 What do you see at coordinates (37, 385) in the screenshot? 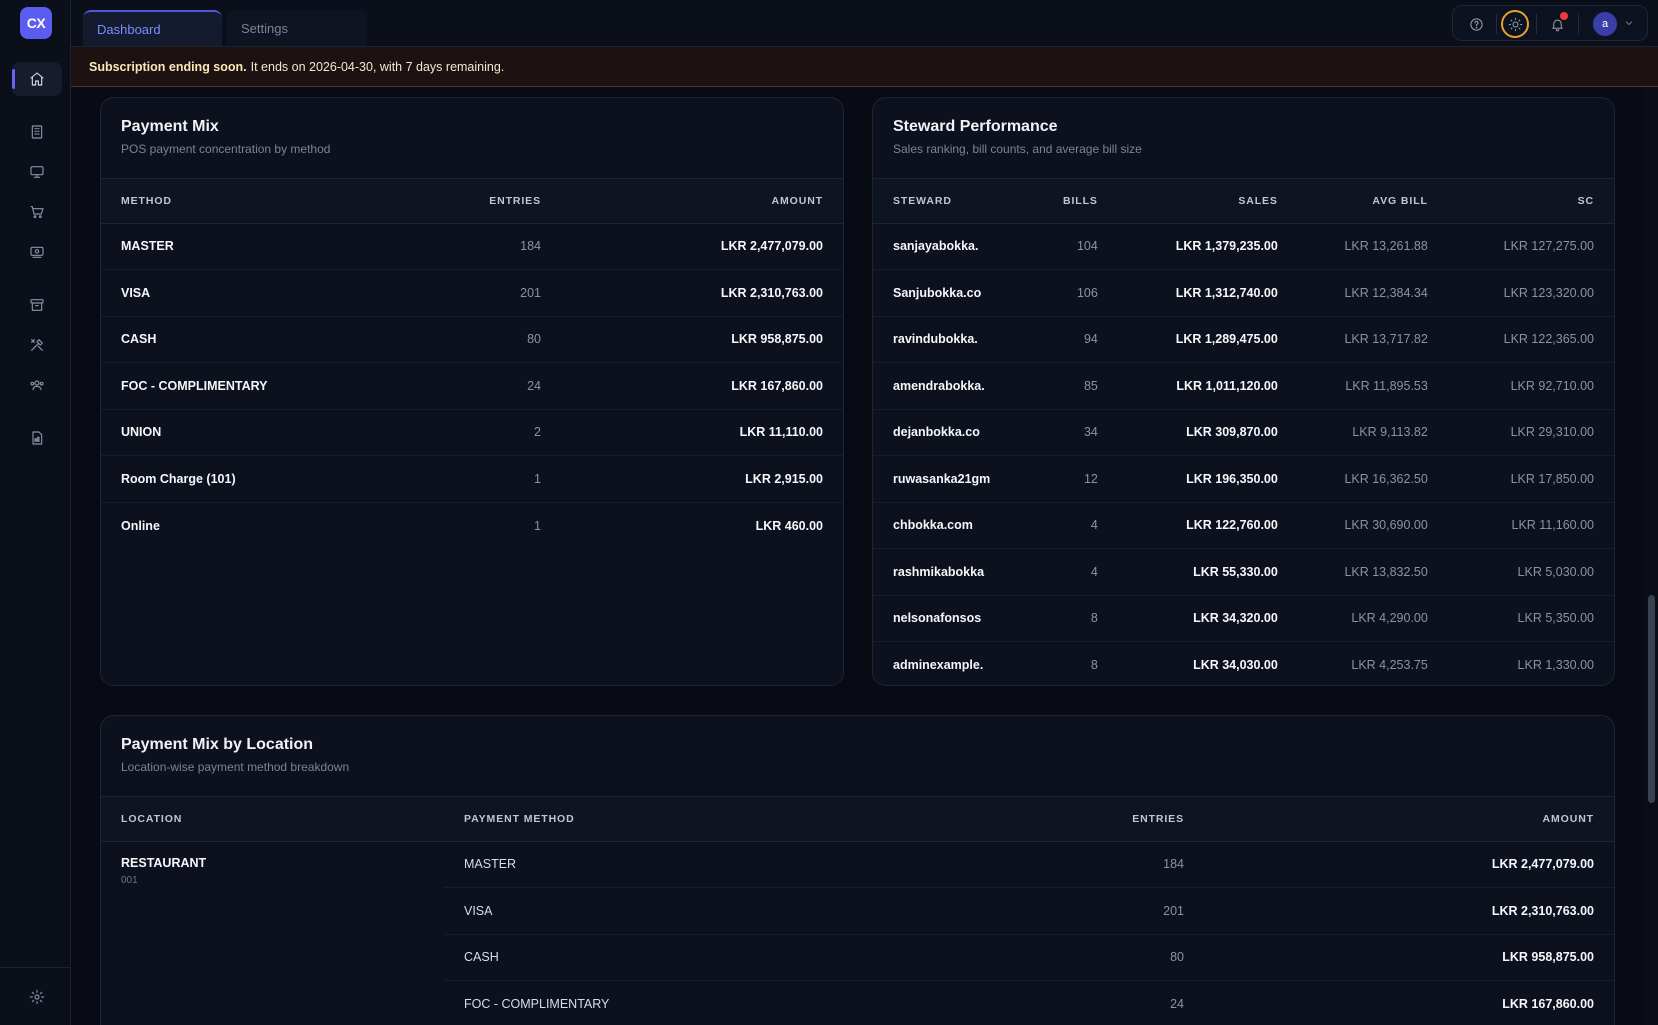
I see `sidebar-item-staff` at bounding box center [37, 385].